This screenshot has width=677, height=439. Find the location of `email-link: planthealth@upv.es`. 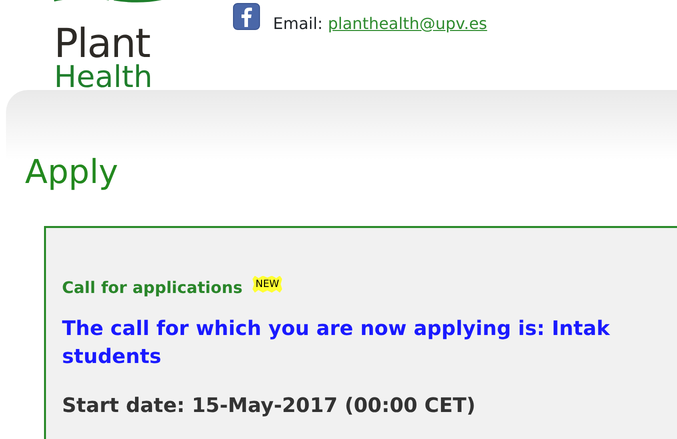

email-link: planthealth@upv.es is located at coordinates (408, 23).